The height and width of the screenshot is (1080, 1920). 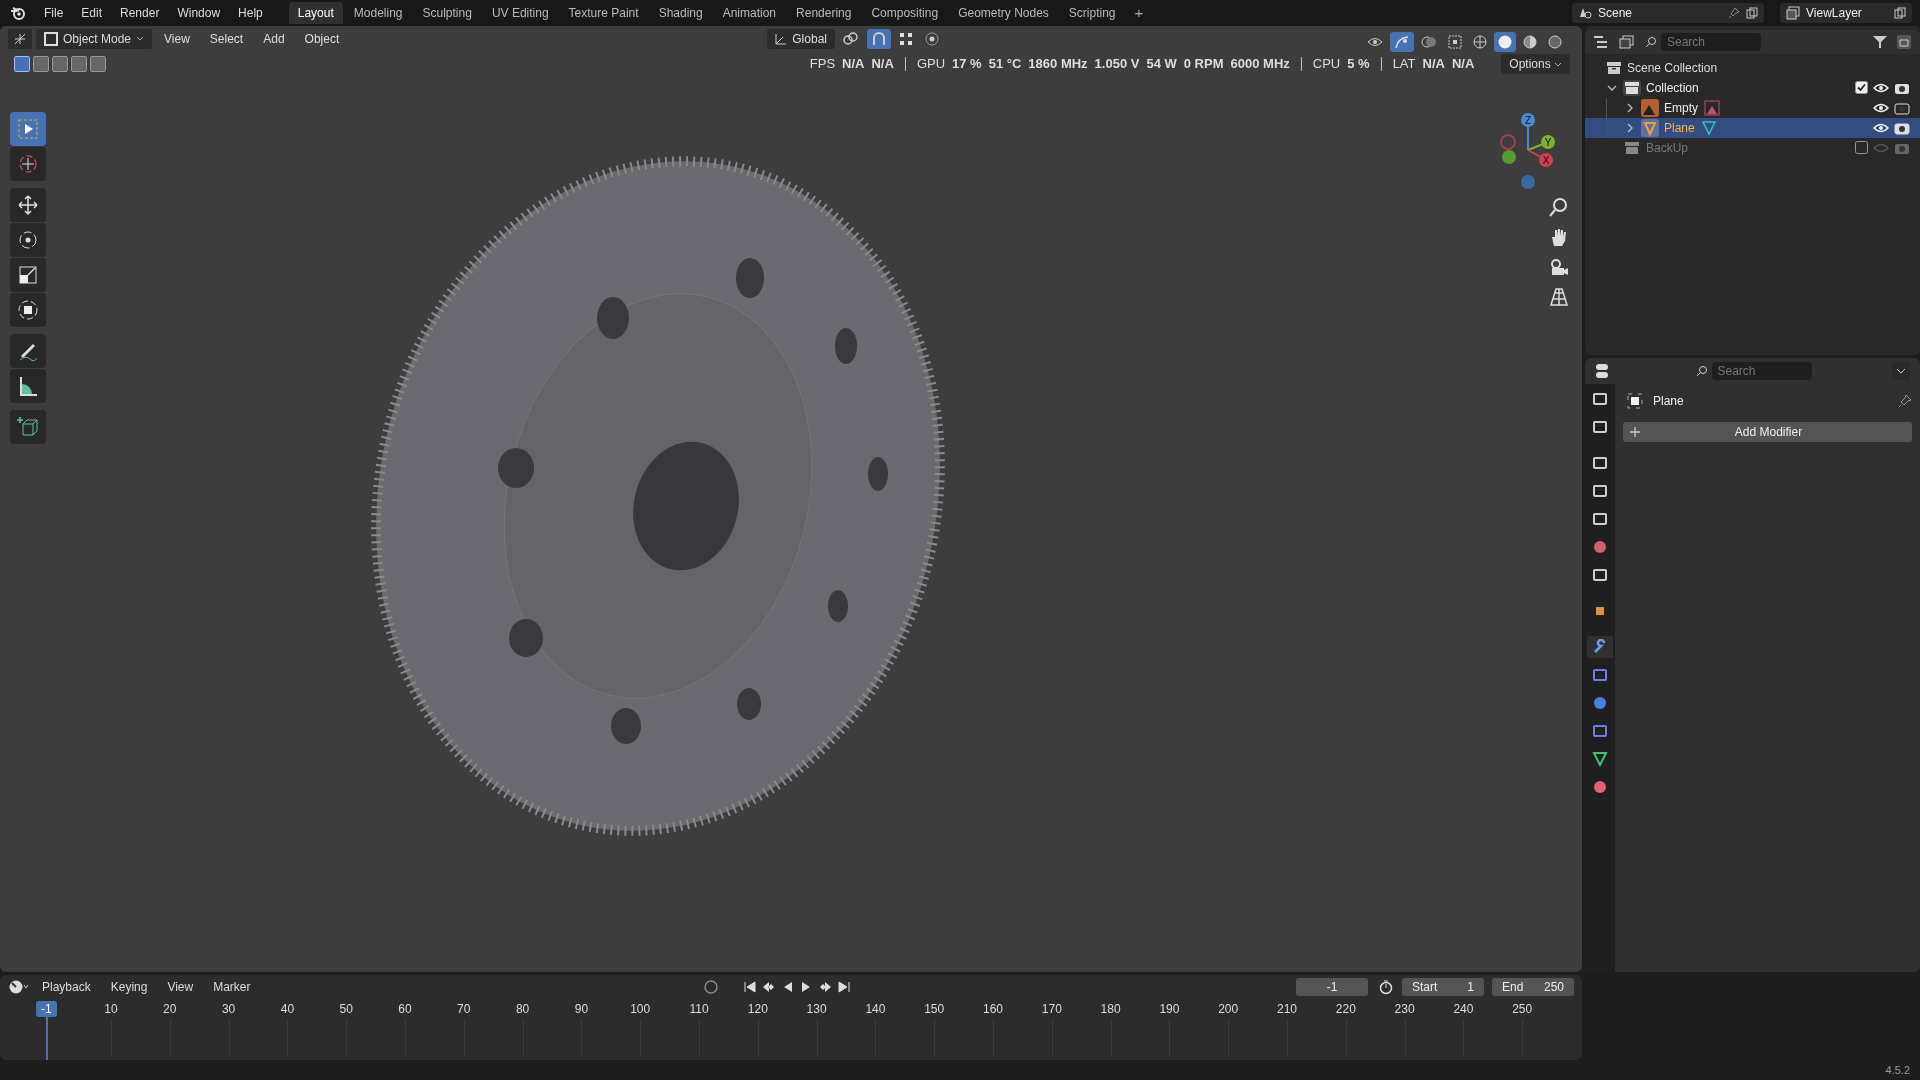 What do you see at coordinates (346, 1009) in the screenshot?
I see `frame-number: 50` at bounding box center [346, 1009].